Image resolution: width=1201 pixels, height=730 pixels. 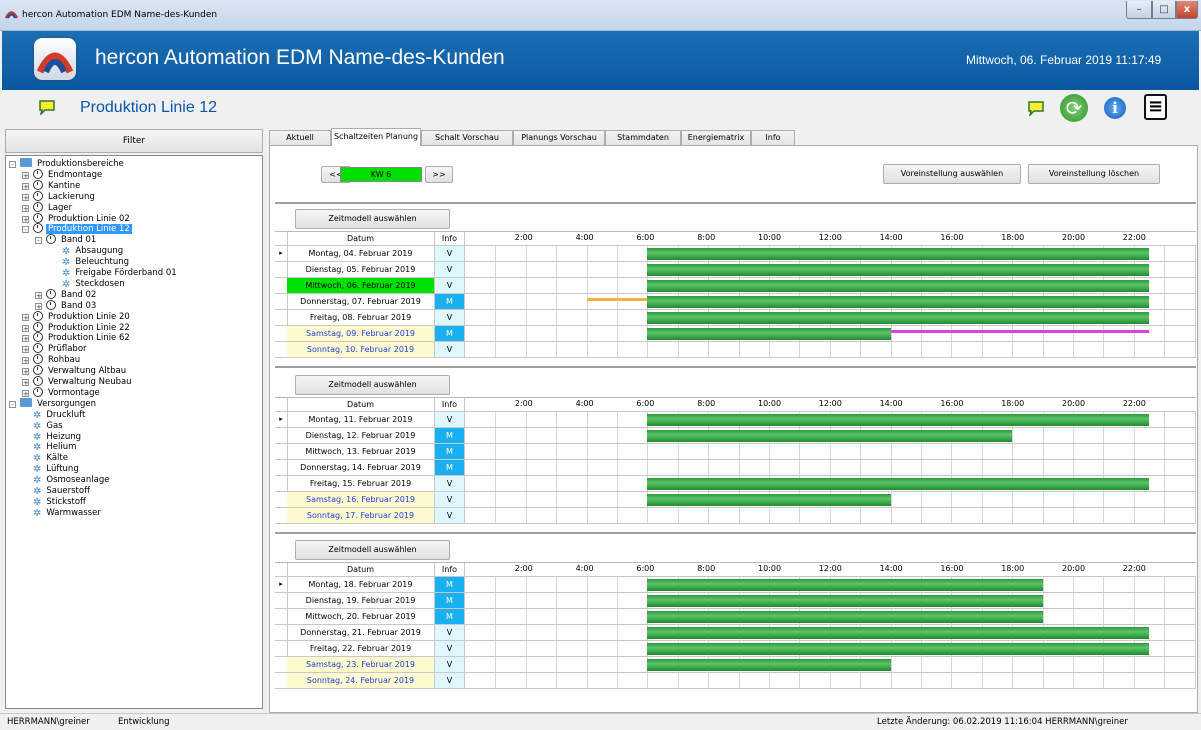 I want to click on date-cell: Mittwoch, 13. Februar 2019, so click(x=361, y=451).